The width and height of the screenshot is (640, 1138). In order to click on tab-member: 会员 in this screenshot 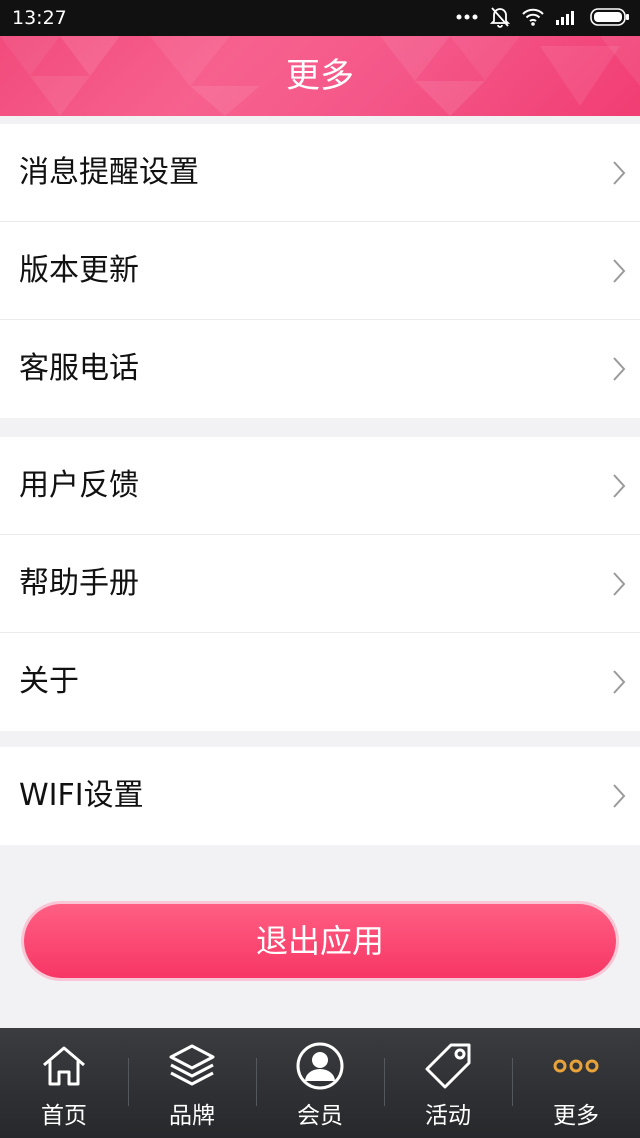, I will do `click(320, 1083)`.